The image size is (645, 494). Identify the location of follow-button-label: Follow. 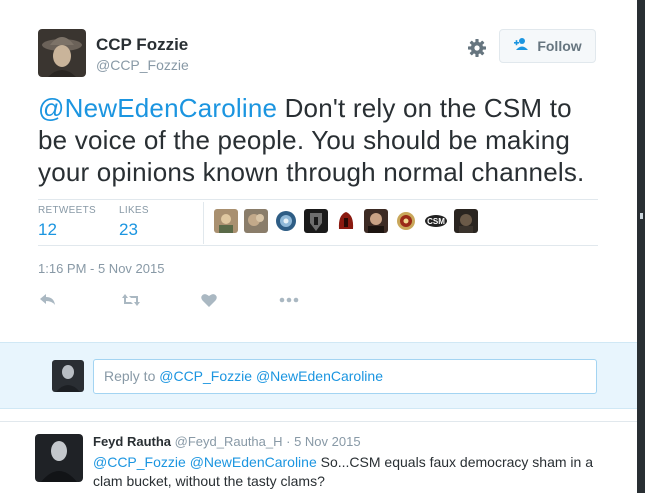
(559, 46).